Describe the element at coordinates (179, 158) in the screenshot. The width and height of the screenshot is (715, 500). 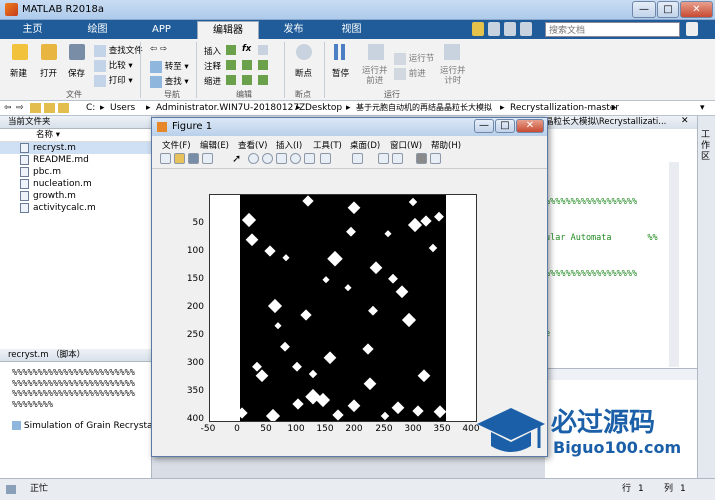
I see `open-file-icon` at that location.